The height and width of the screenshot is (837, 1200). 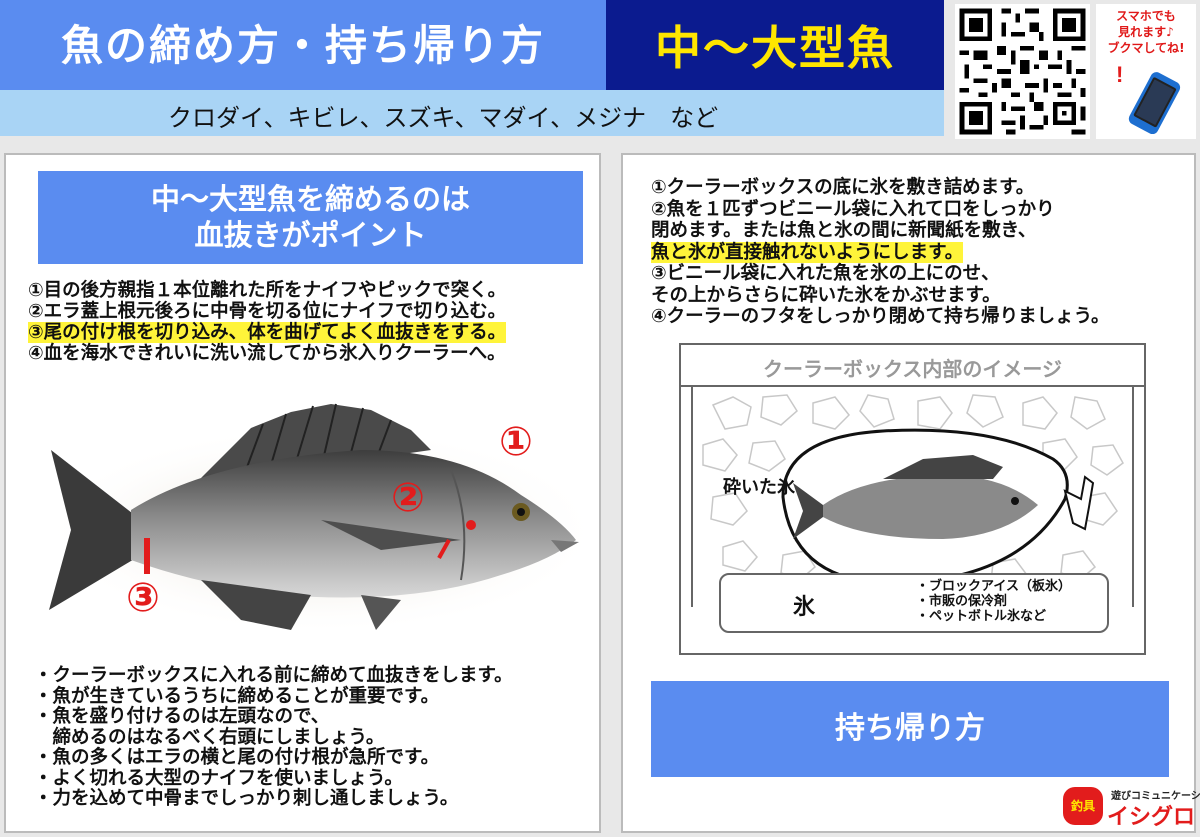 What do you see at coordinates (826, 295) in the screenshot?
I see `step-item: その上からさらに砕いた氷をかぶせます。` at bounding box center [826, 295].